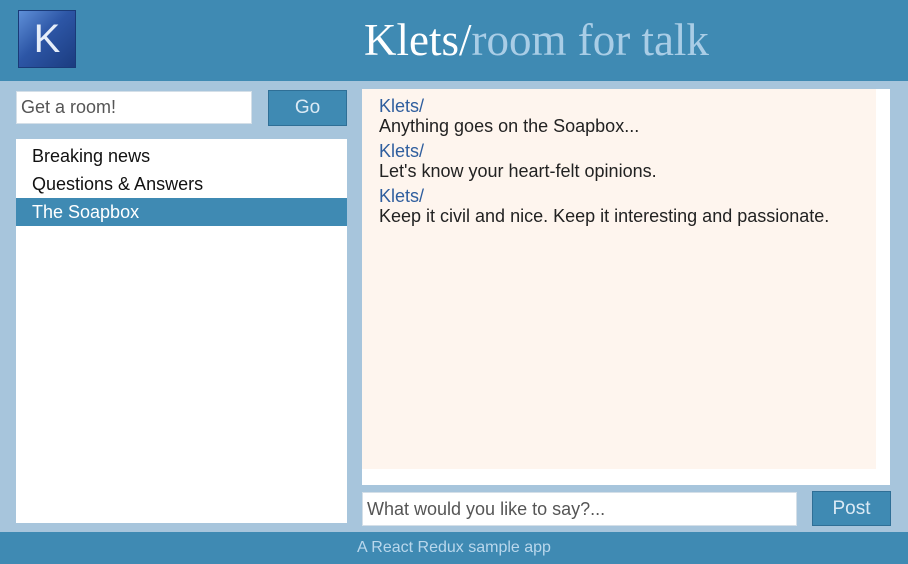 The width and height of the screenshot is (908, 564). Describe the element at coordinates (47, 39) in the screenshot. I see `klets-logo: K` at that location.